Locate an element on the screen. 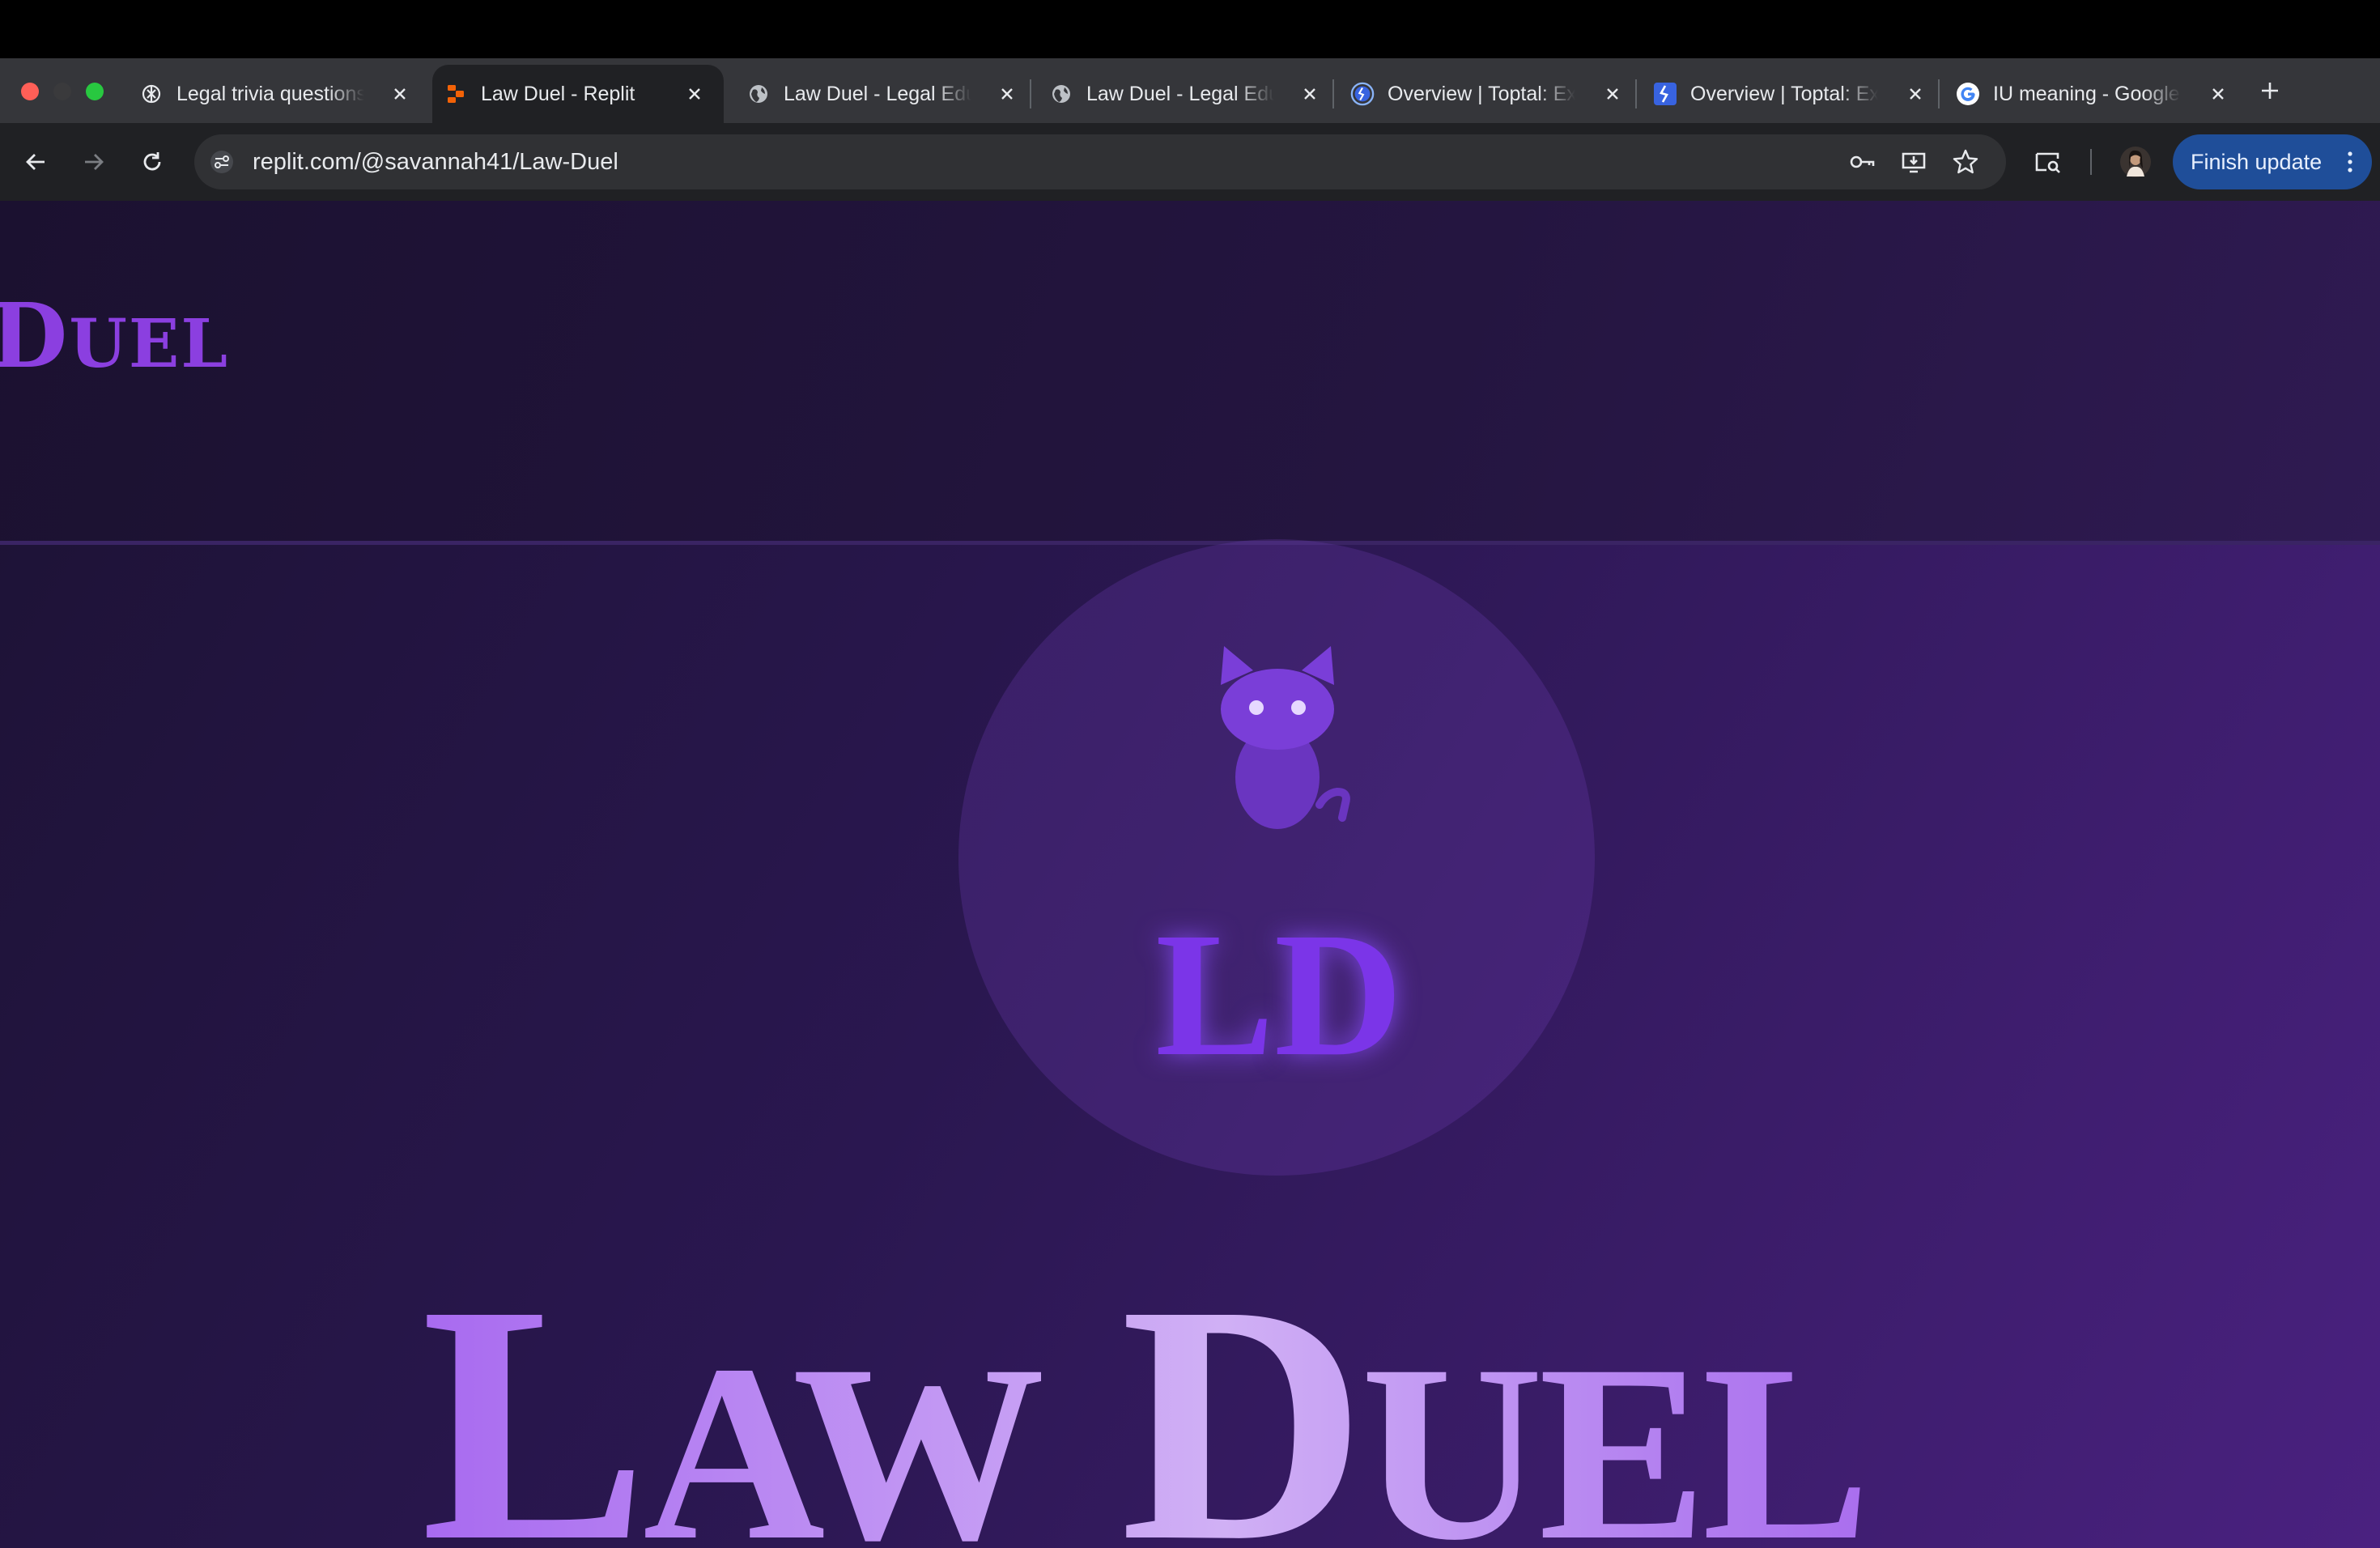 This screenshot has height=1548, width=2380. hero-title-d: D is located at coordinates (1241, 1391).